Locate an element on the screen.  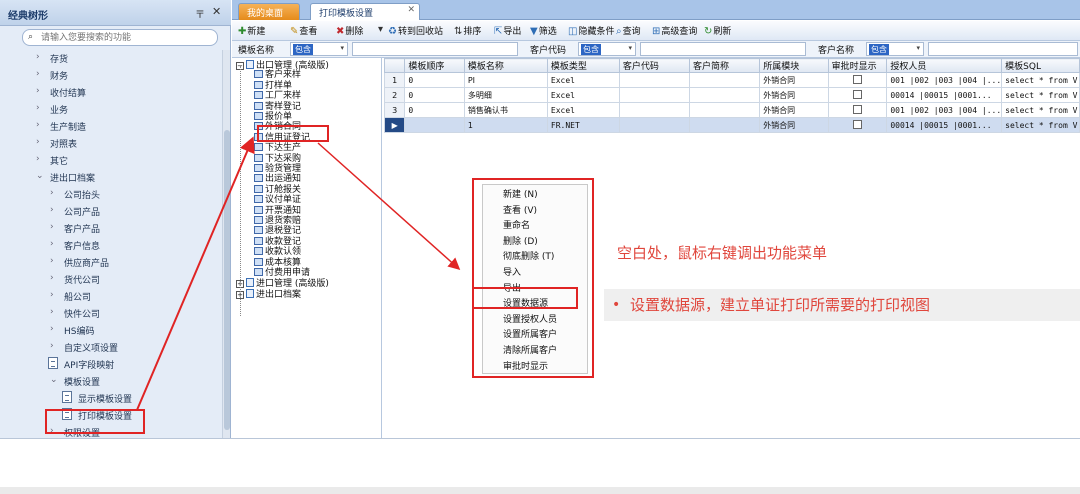
sidebar-item-company-product: › 公司产品 is located at coordinates (111, 211).